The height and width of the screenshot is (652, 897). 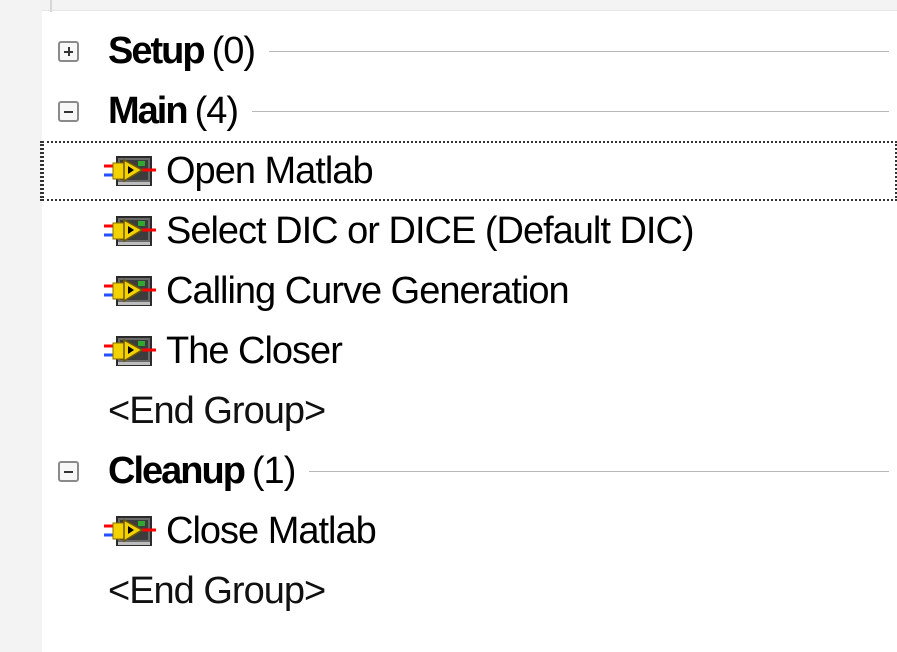 What do you see at coordinates (469, 411) in the screenshot?
I see `end-group-main: <End Group>` at bounding box center [469, 411].